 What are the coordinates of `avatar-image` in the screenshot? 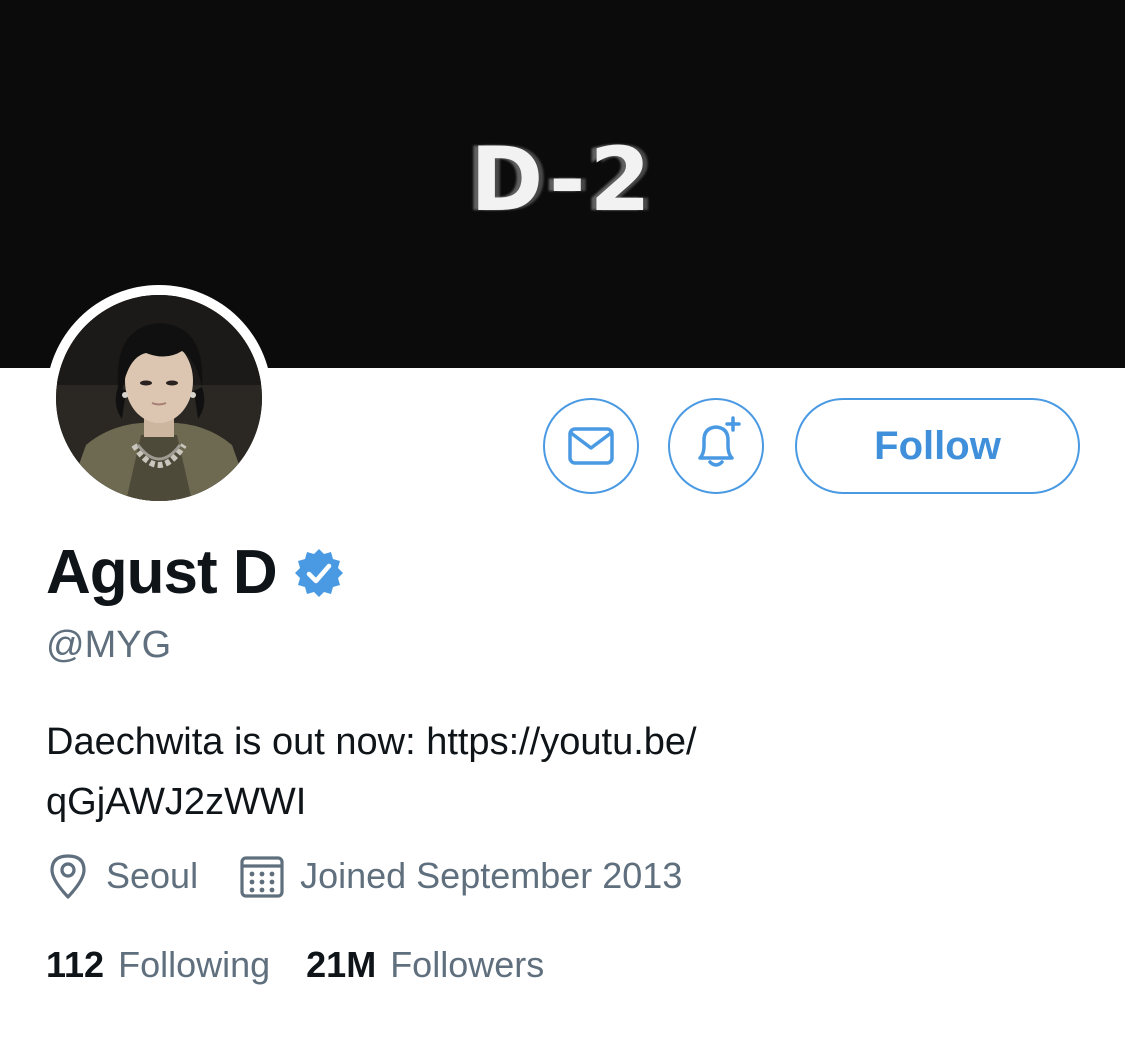 It's located at (159, 398).